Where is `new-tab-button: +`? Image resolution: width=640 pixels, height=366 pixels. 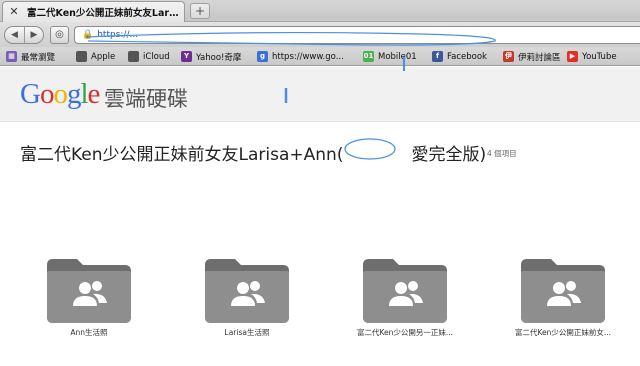
new-tab-button: + is located at coordinates (200, 11).